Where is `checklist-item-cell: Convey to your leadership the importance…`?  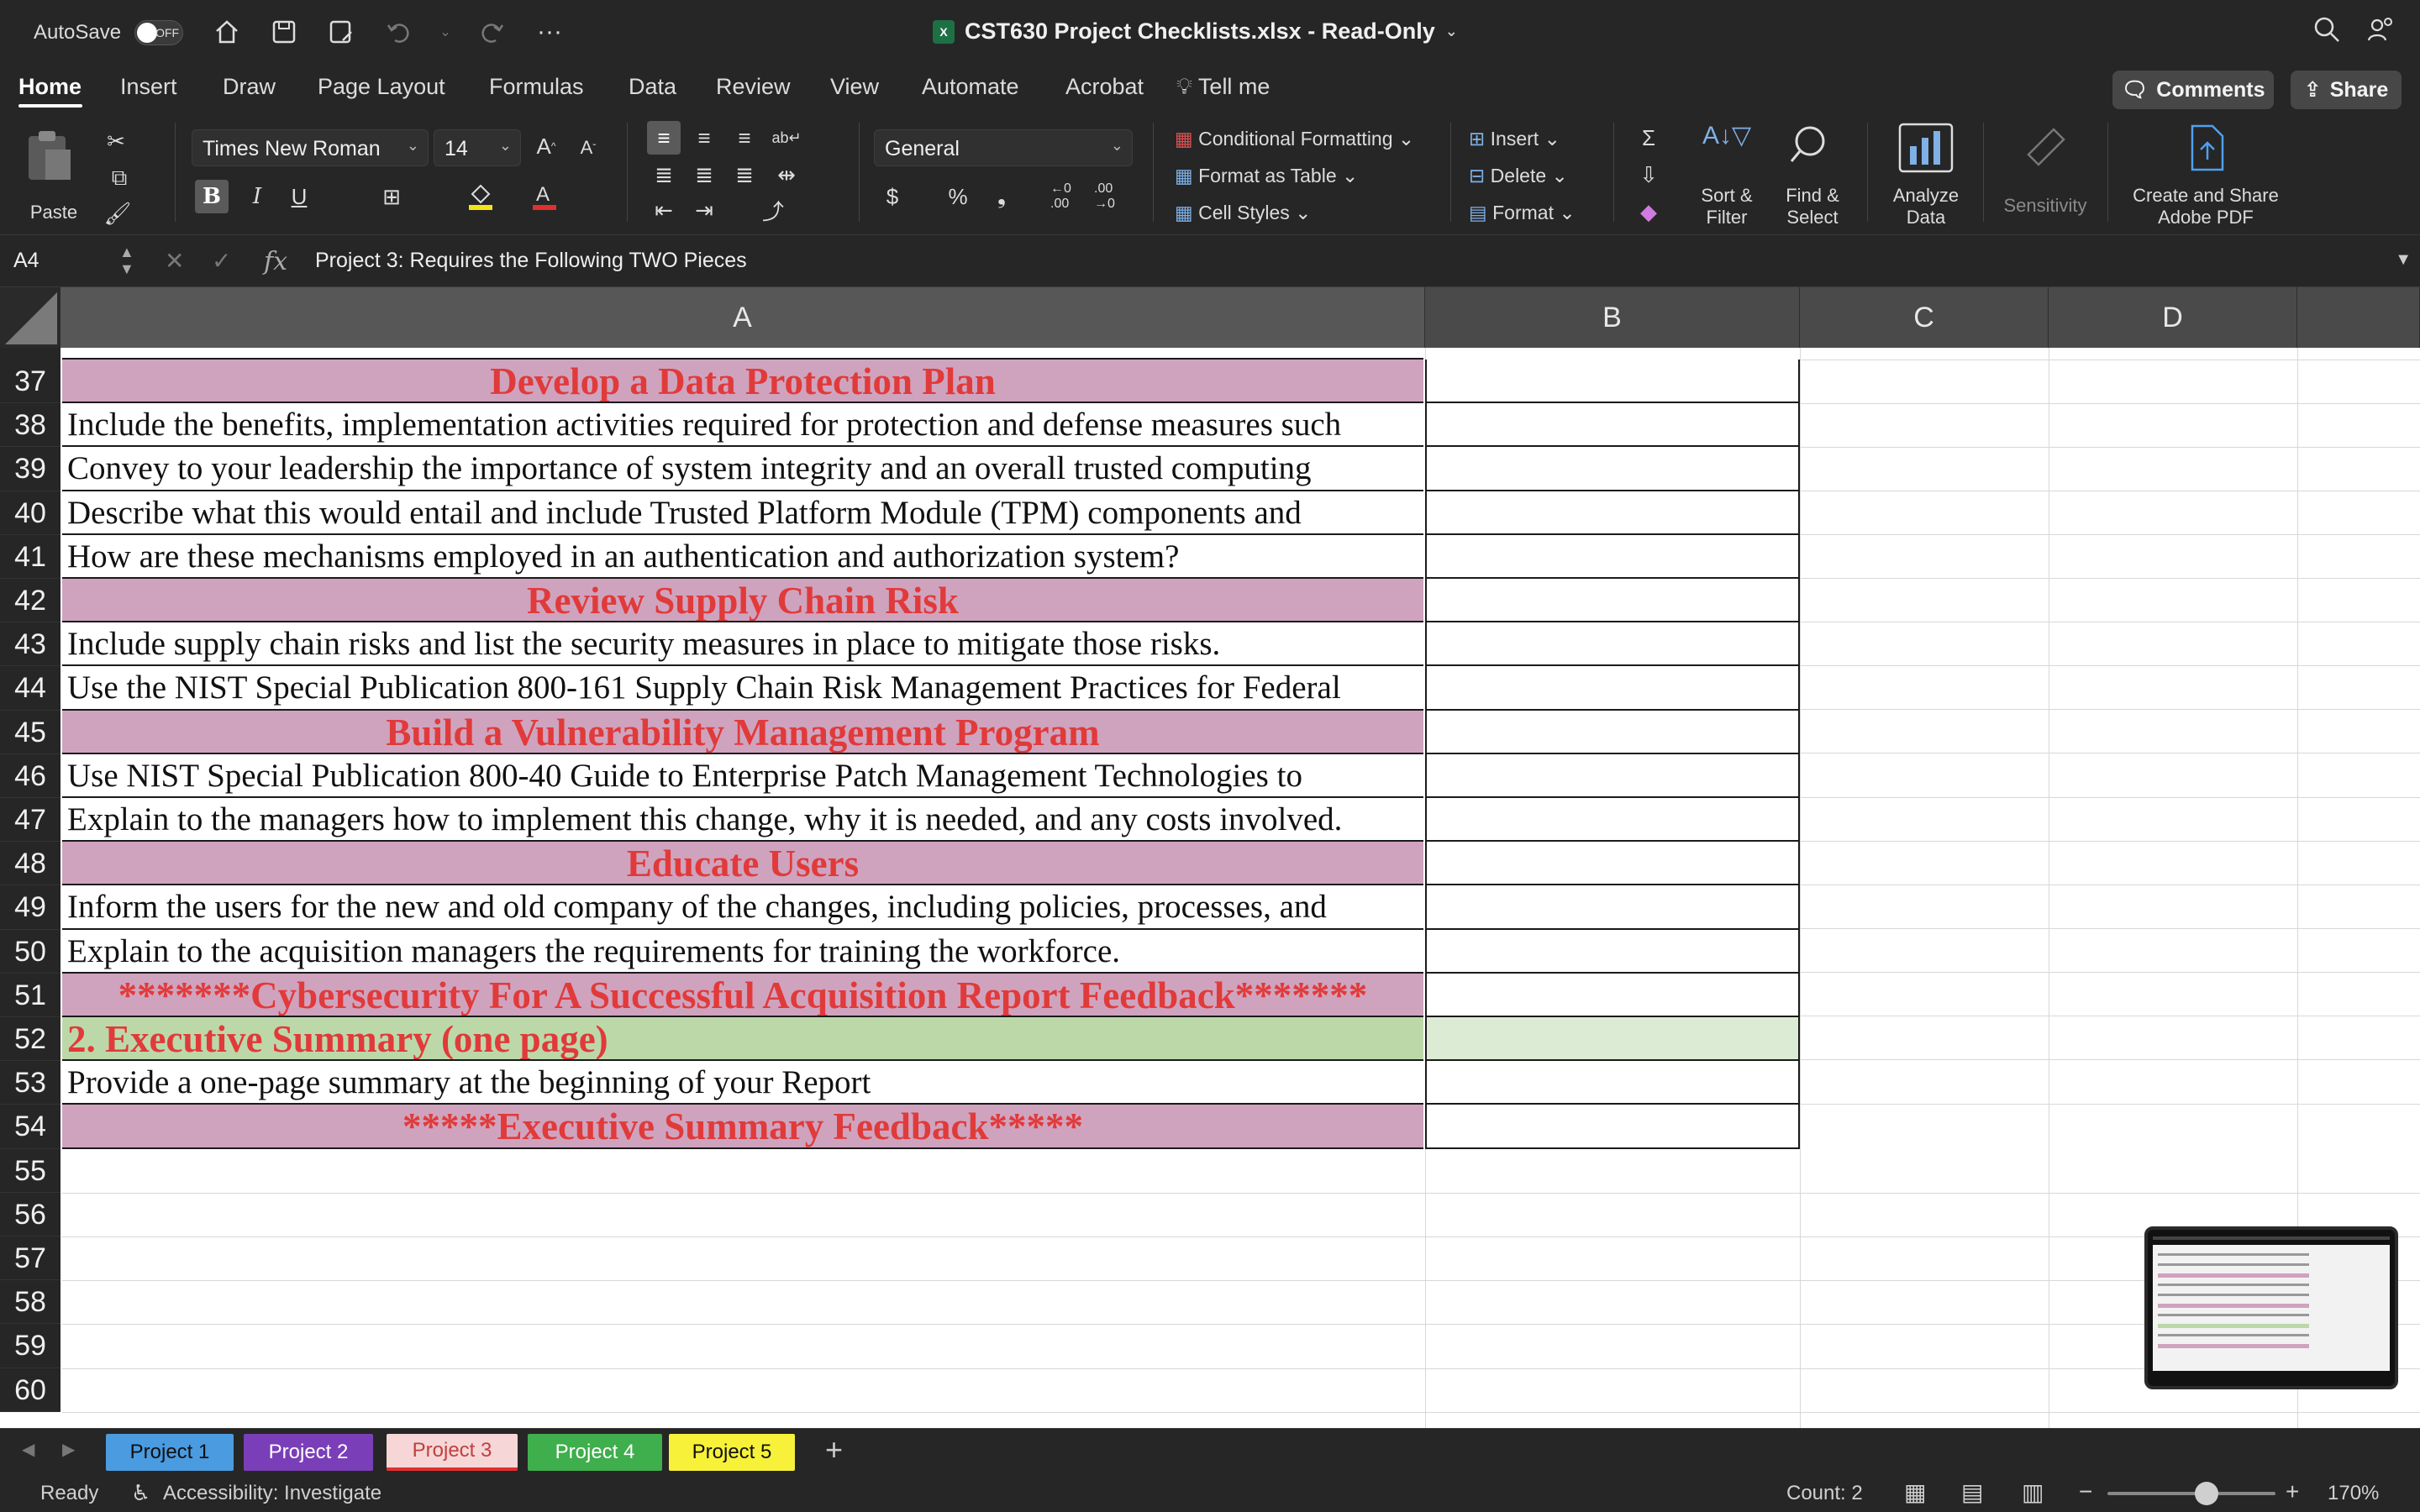
checklist-item-cell: Convey to your leadership the importance… is located at coordinates (742, 469).